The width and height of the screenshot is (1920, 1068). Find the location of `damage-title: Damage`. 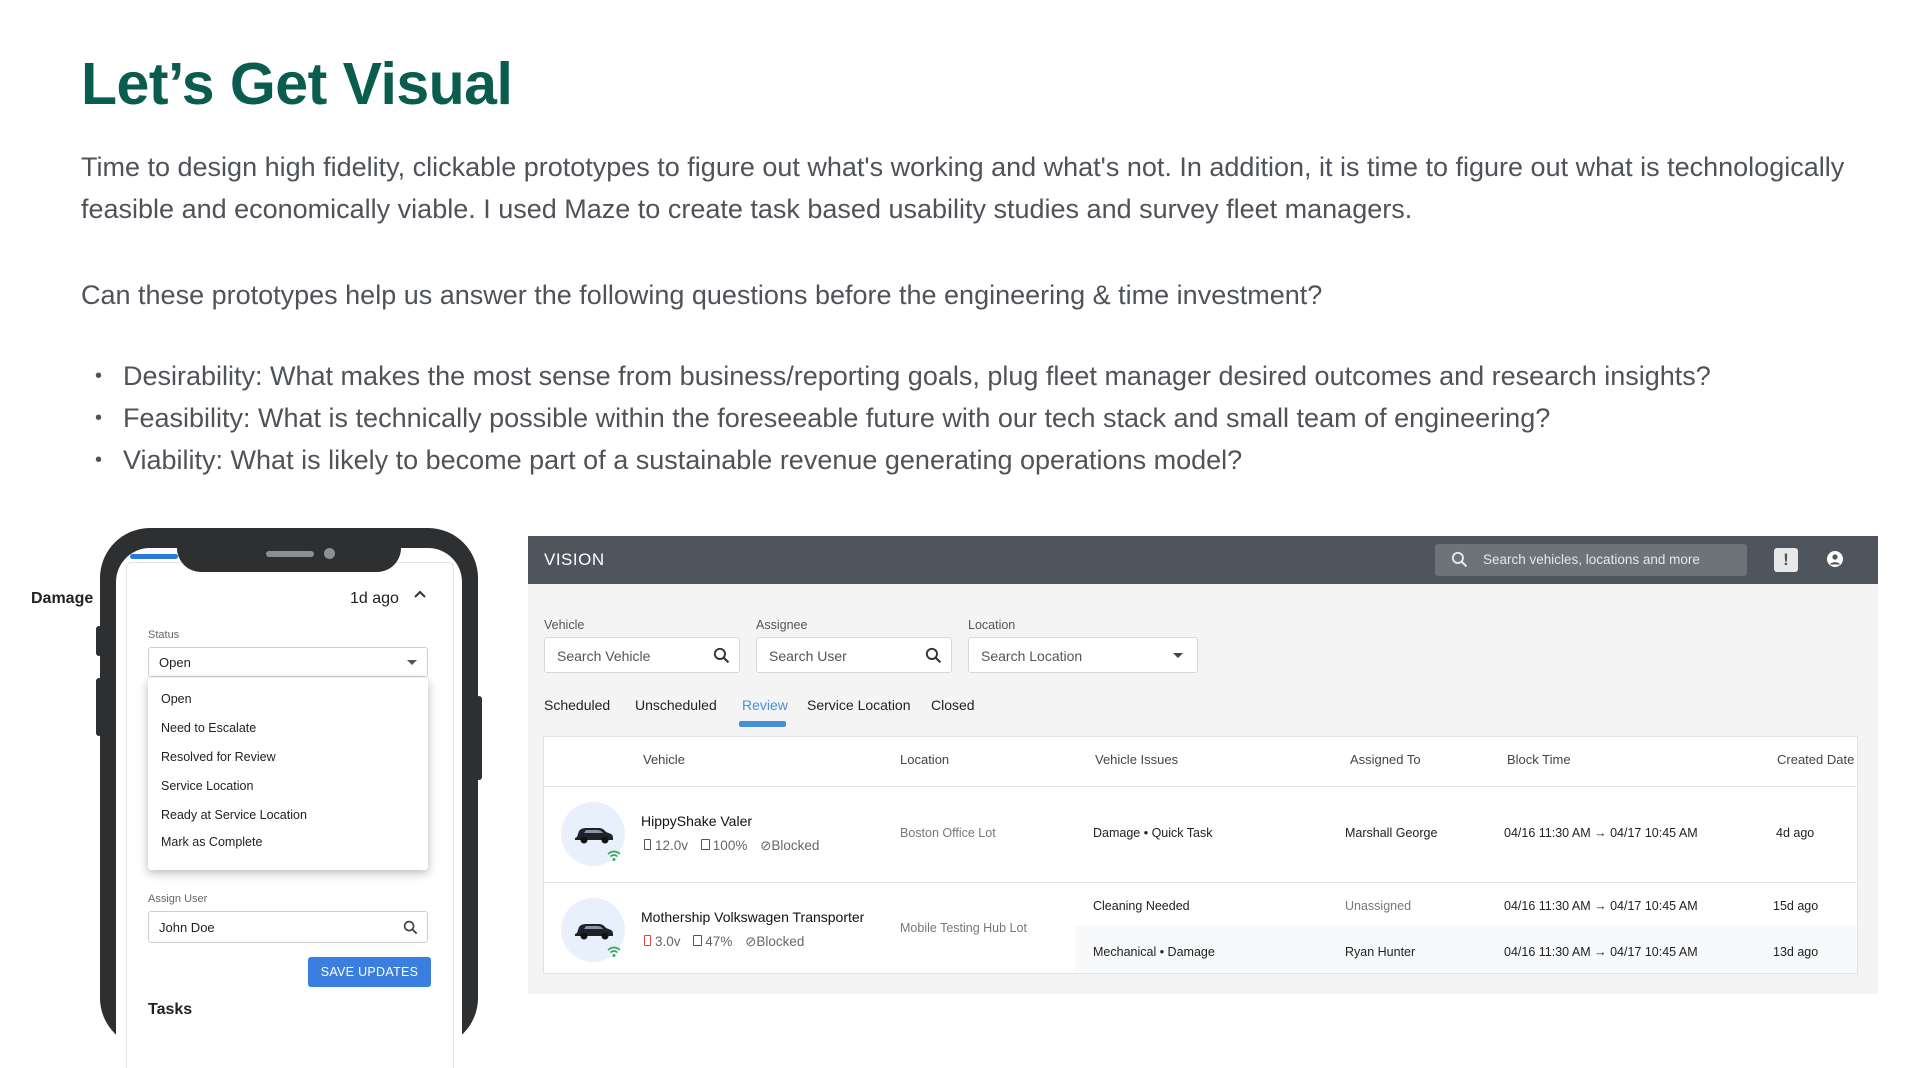

damage-title: Damage is located at coordinates (62, 598).